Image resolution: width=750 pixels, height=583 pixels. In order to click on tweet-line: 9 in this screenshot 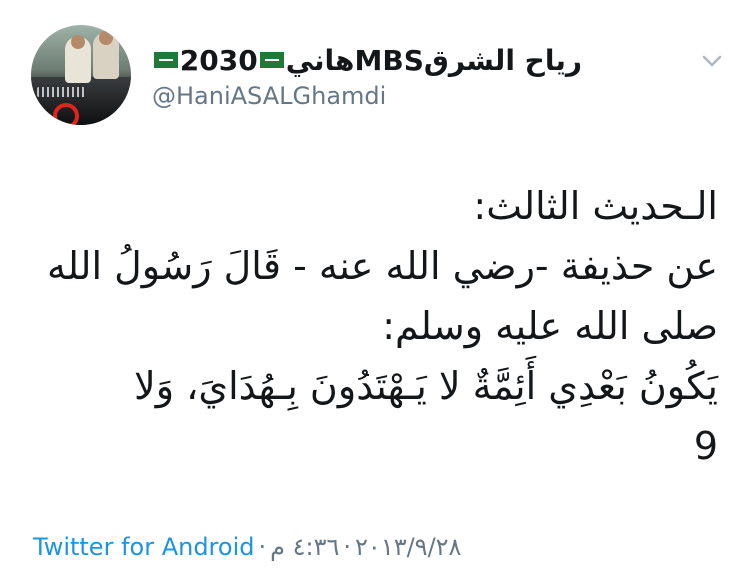, I will do `click(705, 446)`.